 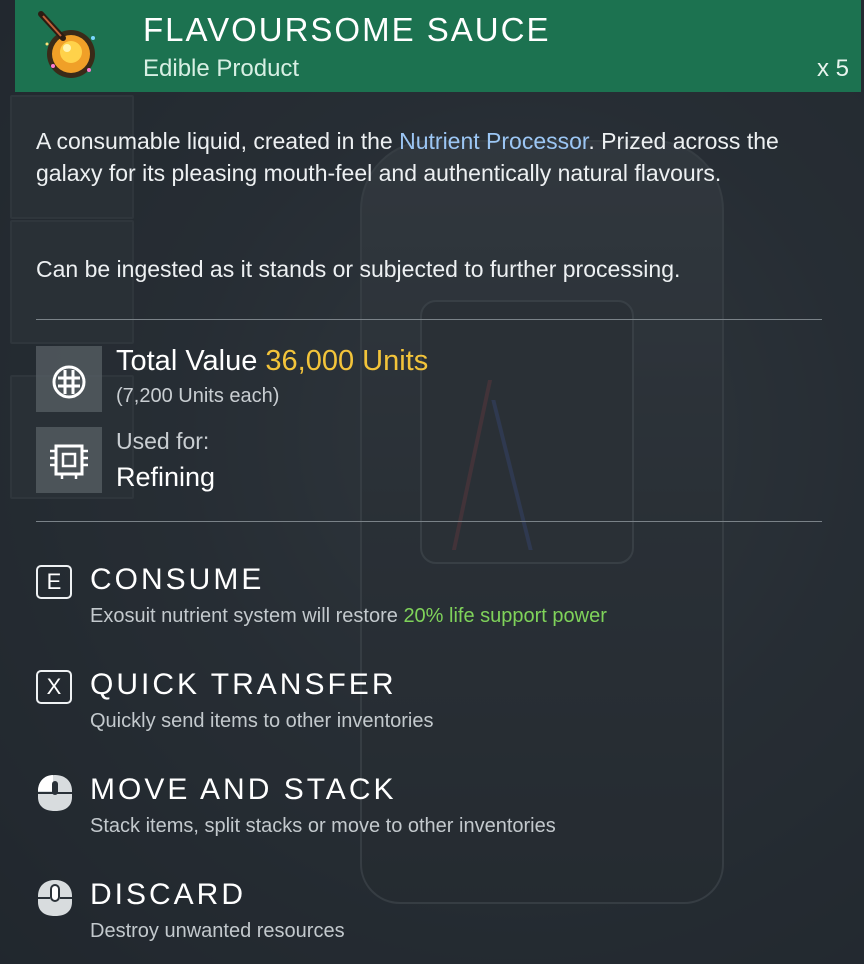 What do you see at coordinates (187, 361) in the screenshot?
I see `total-value-label: Total Value` at bounding box center [187, 361].